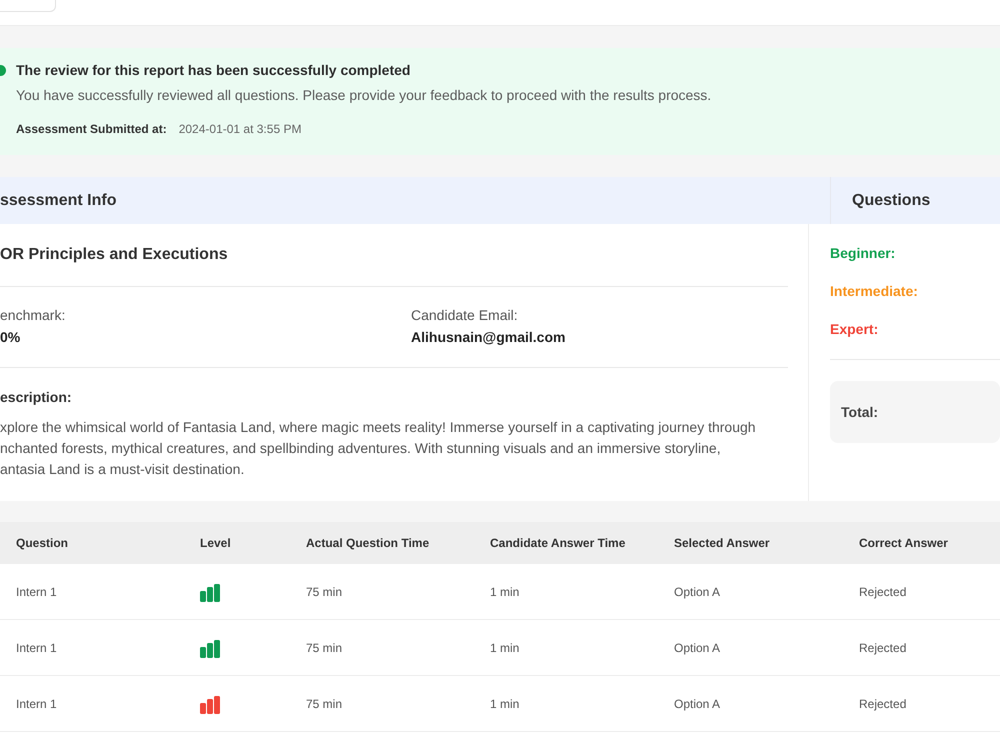  I want to click on field-label: enchmark:, so click(33, 315).